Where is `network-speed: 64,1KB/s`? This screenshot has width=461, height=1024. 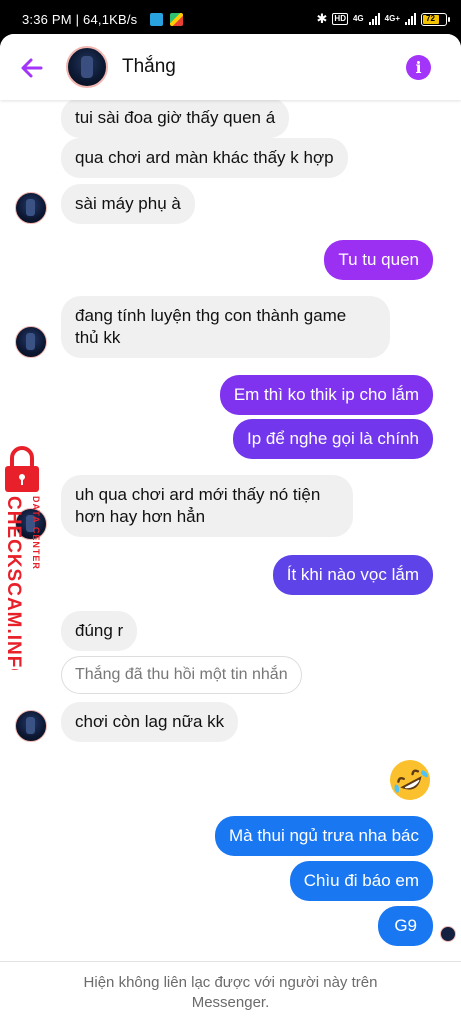
network-speed: 64,1KB/s is located at coordinates (110, 19).